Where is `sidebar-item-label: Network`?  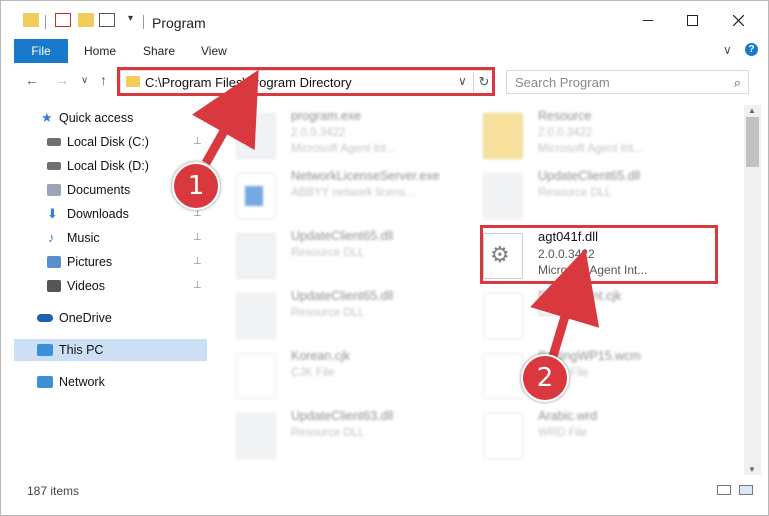
sidebar-item-label: Network is located at coordinates (82, 382).